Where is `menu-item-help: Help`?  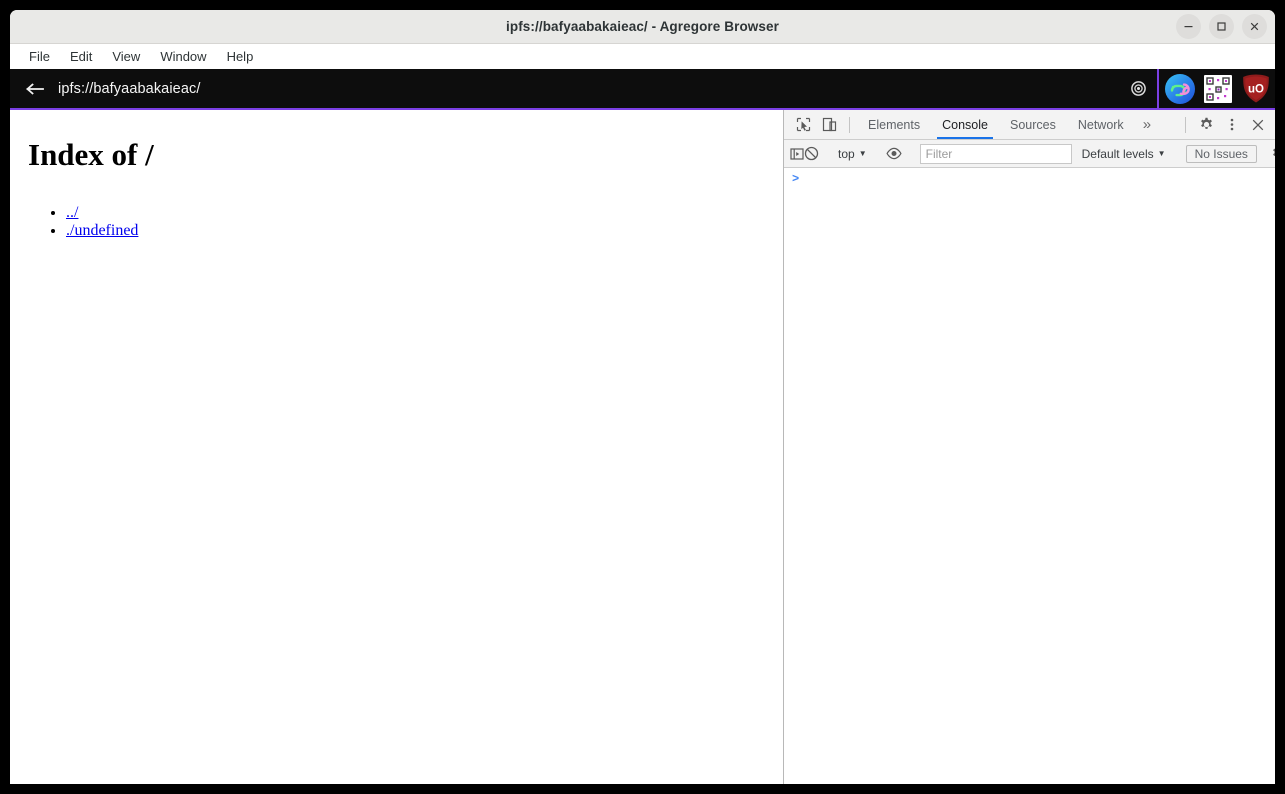
menu-item-help: Help is located at coordinates (240, 56).